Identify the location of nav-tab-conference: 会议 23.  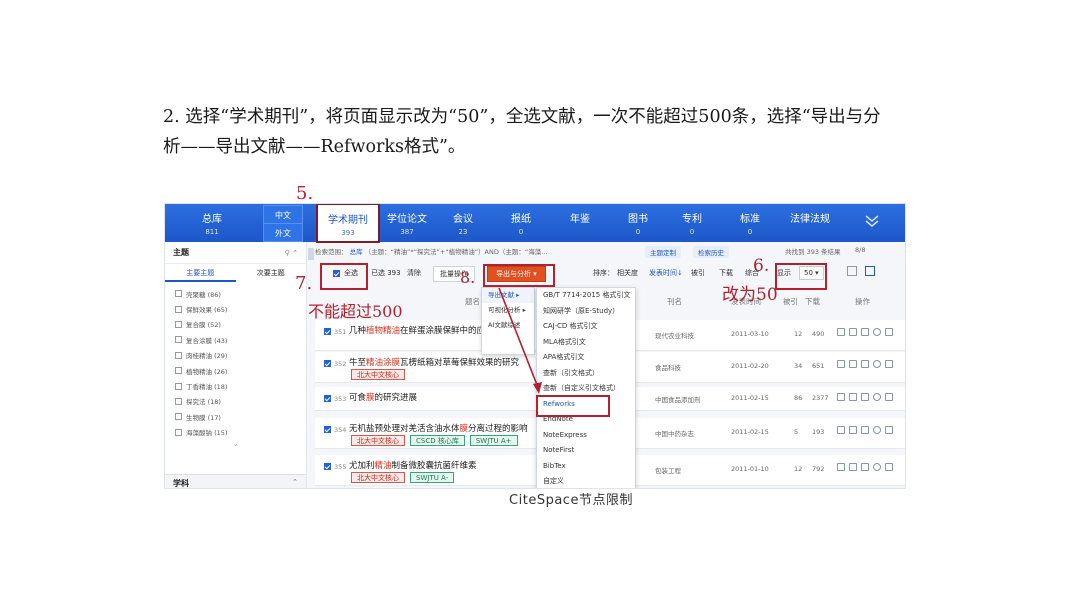
(463, 223).